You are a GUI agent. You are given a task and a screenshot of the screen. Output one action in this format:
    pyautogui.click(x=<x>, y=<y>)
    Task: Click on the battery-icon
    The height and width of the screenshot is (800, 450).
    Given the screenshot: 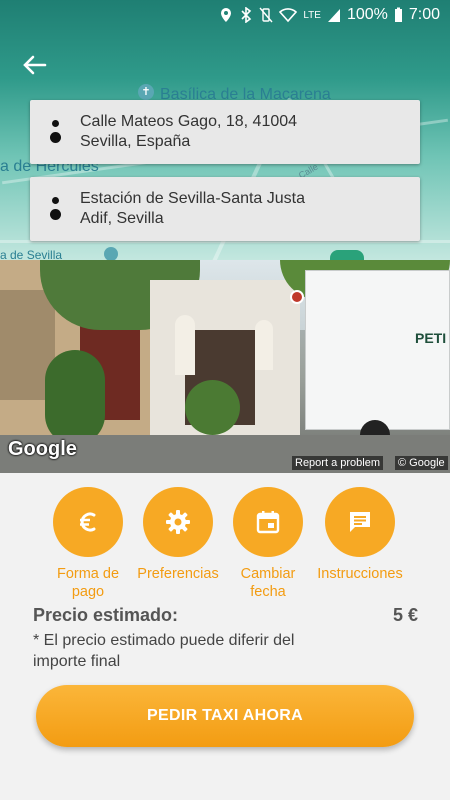 What is the action you would take?
    pyautogui.click(x=398, y=14)
    